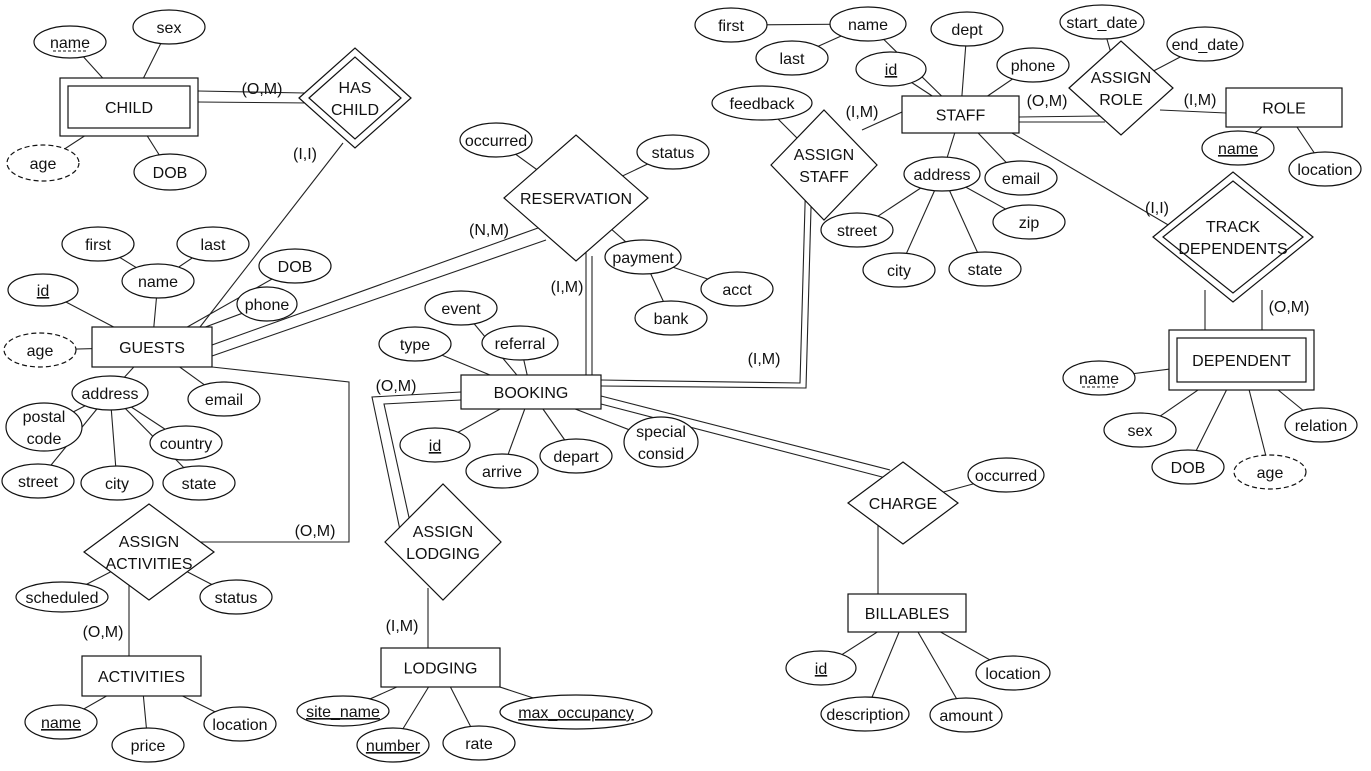 The width and height of the screenshot is (1371, 771). I want to click on relationship-line-child-has_child, so click(254, 102).